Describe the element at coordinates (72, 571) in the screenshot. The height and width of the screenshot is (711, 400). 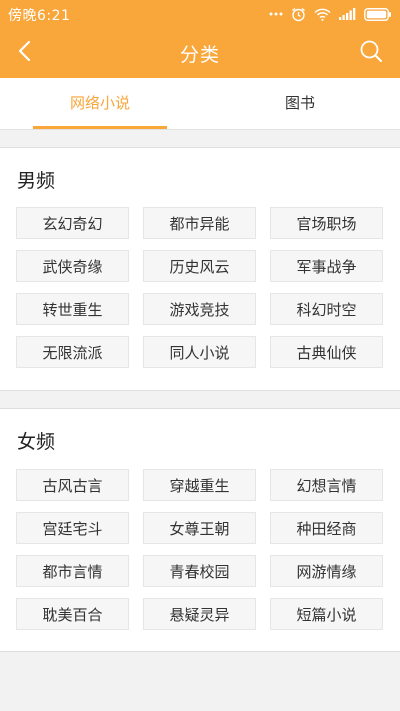
I see `category-chip: 都市言情` at that location.